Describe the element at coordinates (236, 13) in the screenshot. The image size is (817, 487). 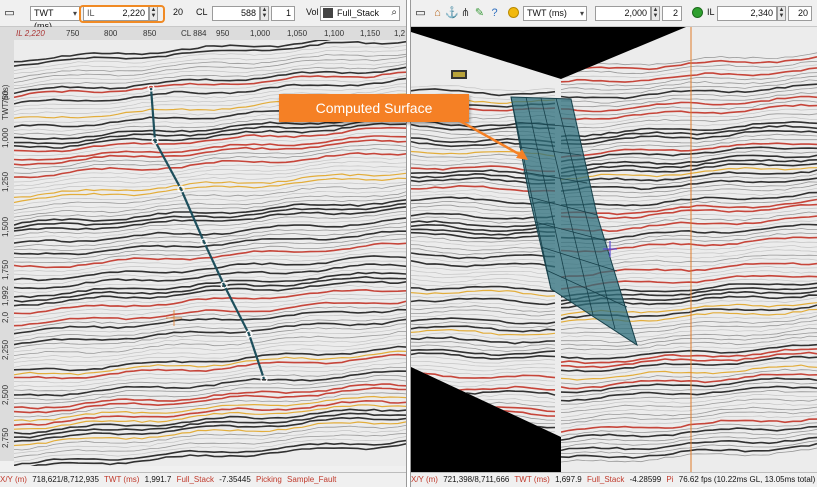
I see `crossline-field: 588` at that location.